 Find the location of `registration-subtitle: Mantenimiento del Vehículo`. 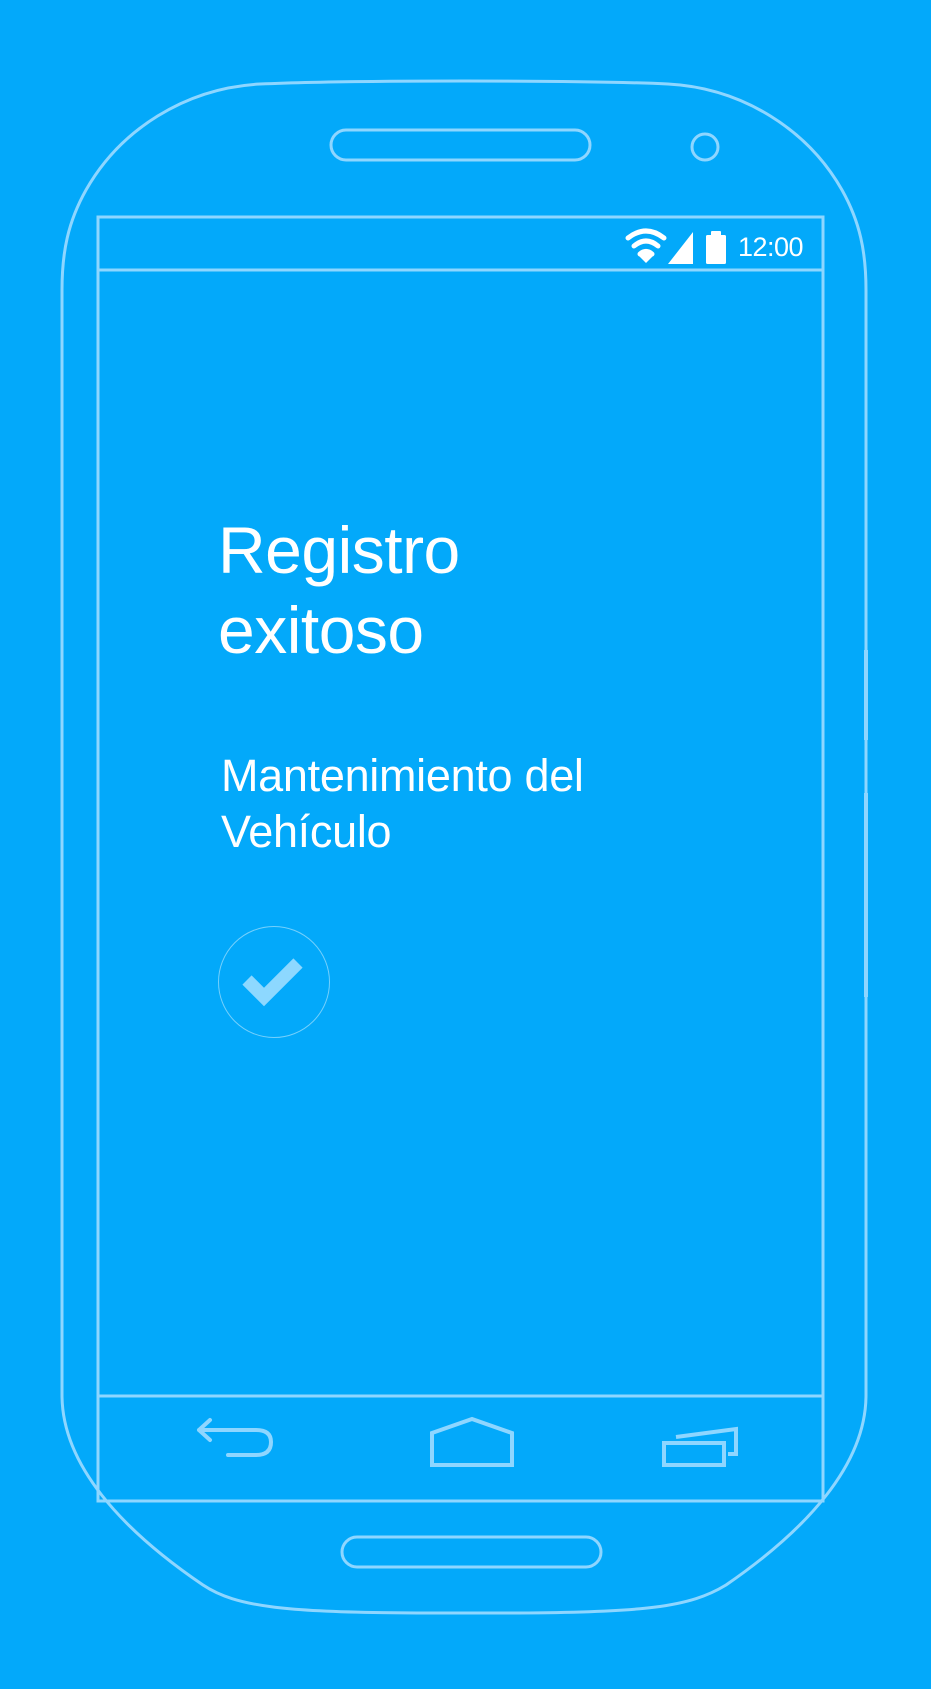

registration-subtitle: Mantenimiento del Vehículo is located at coordinates (481, 804).